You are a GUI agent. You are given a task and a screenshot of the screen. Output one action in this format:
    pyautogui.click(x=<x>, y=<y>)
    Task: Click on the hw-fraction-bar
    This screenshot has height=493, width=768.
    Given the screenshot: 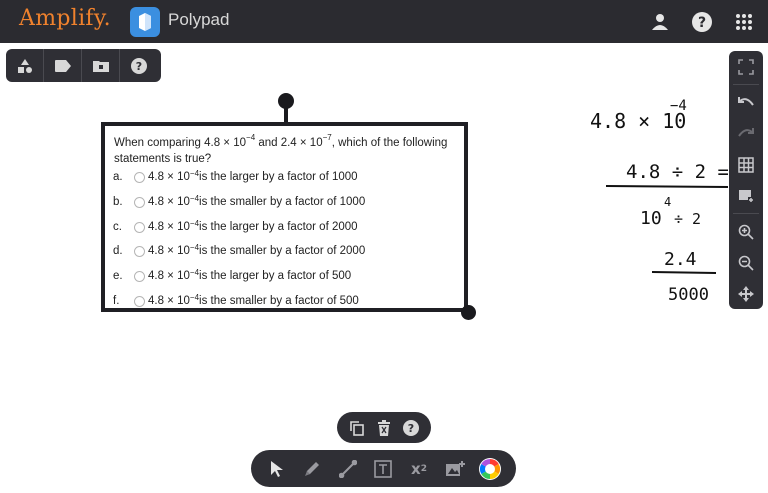 What is the action you would take?
    pyautogui.click(x=666, y=186)
    